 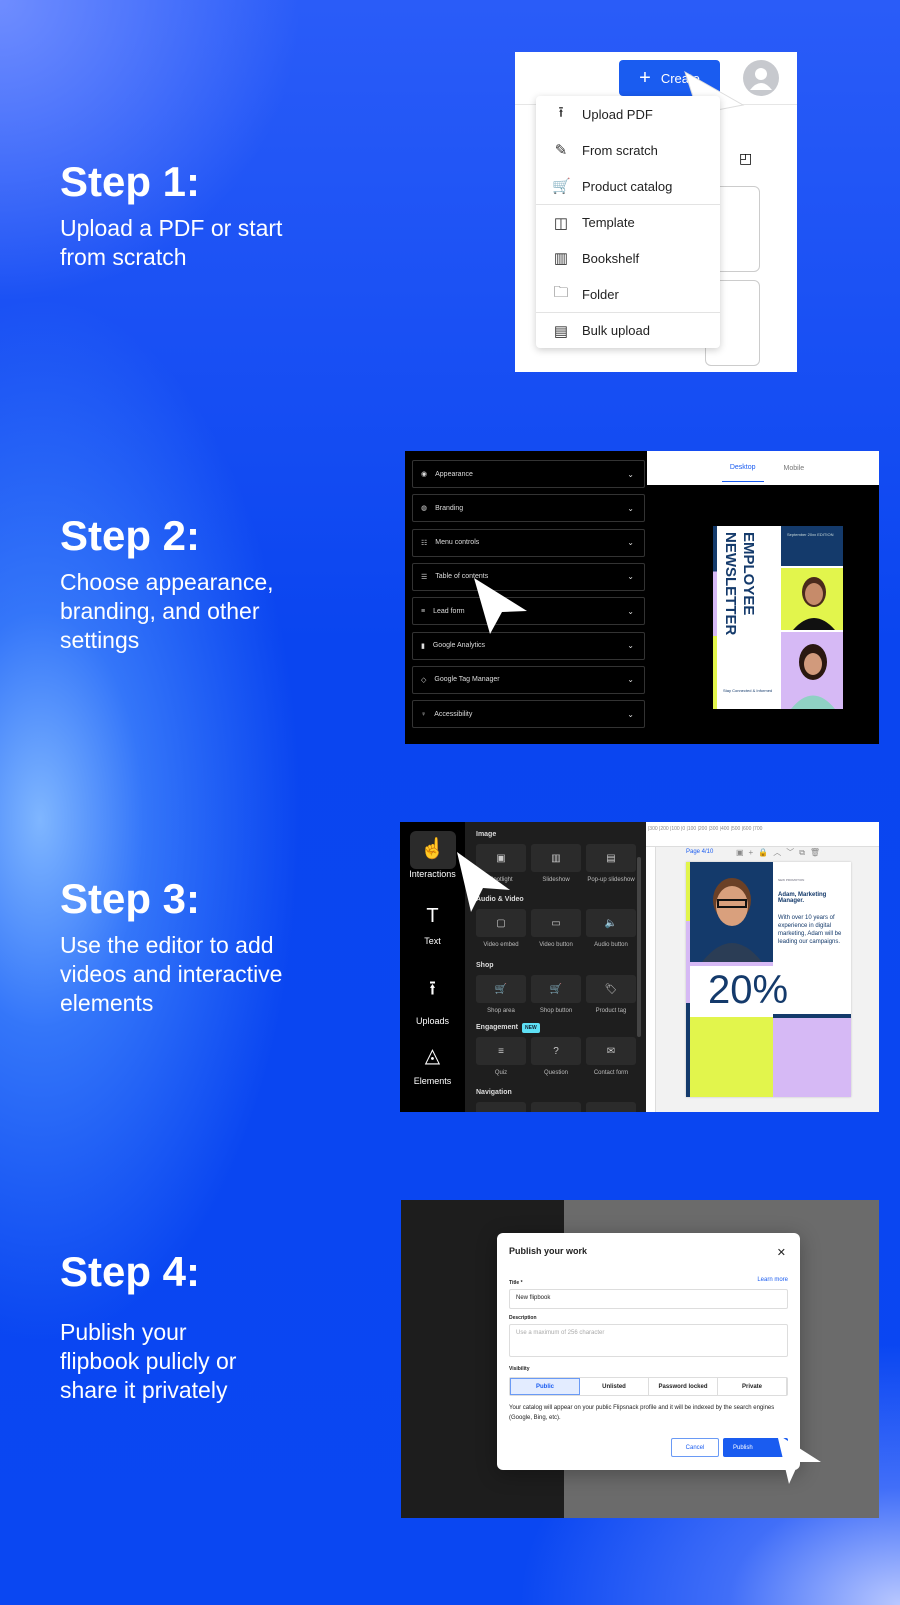 I want to click on doc-kicker: NEW PROMOTION, so click(x=791, y=880).